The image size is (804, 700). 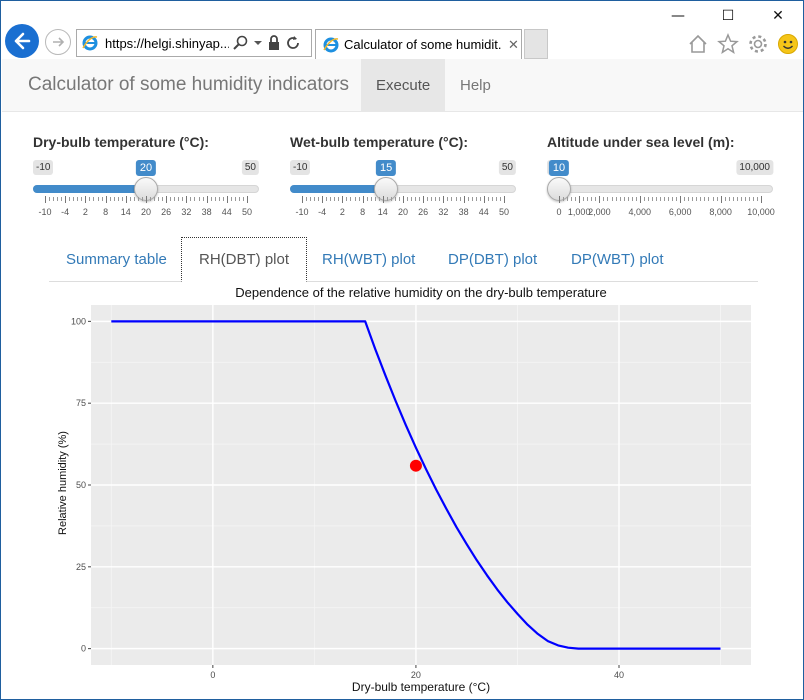 I want to click on tab-dp-dbt-plot: DP(DBT) plot, so click(x=492, y=259).